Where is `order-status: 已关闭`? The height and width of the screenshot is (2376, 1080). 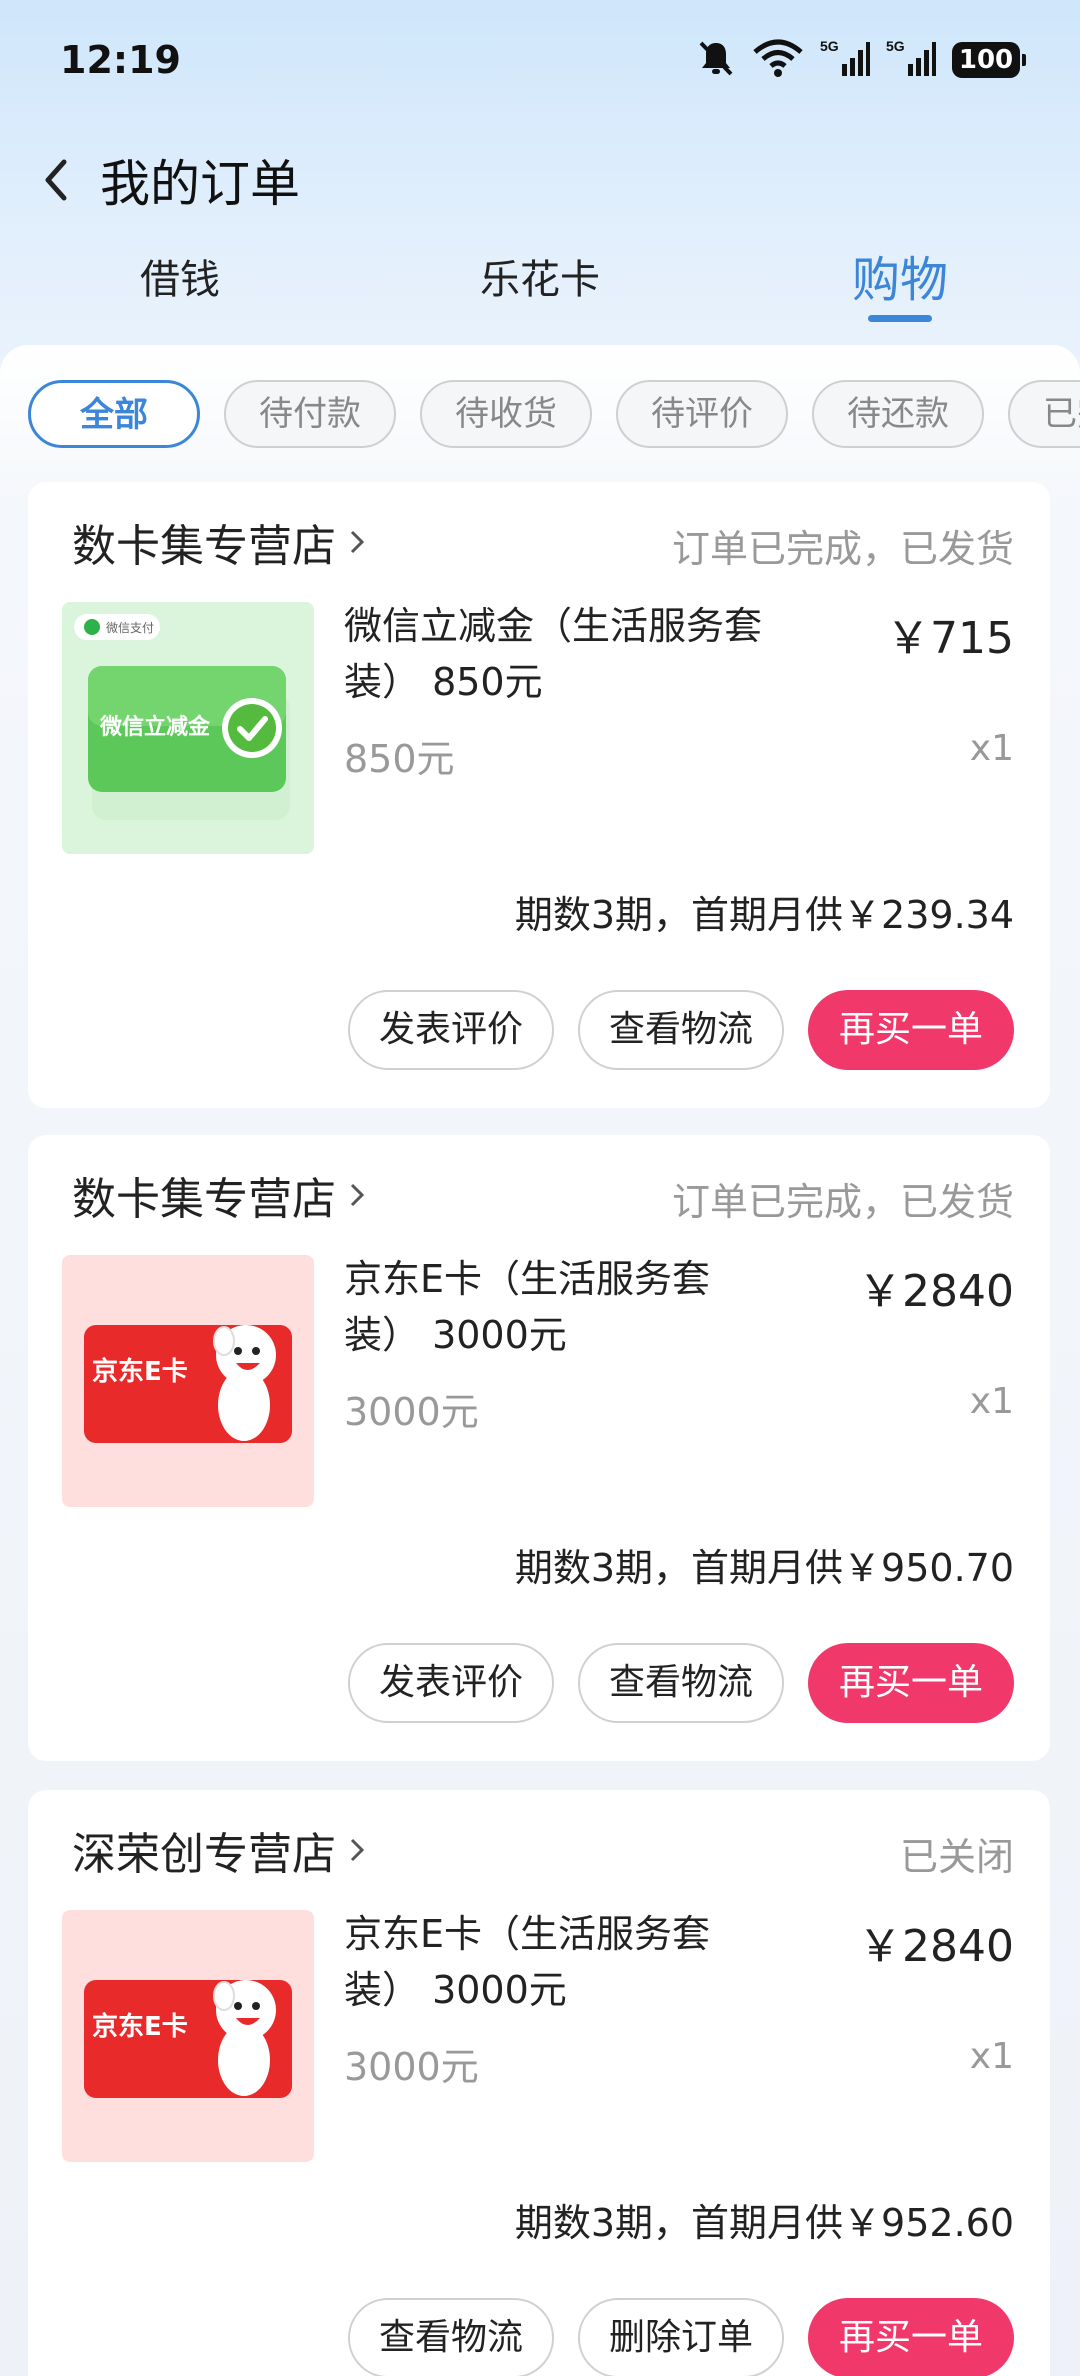
order-status: 已关闭 is located at coordinates (956, 1857).